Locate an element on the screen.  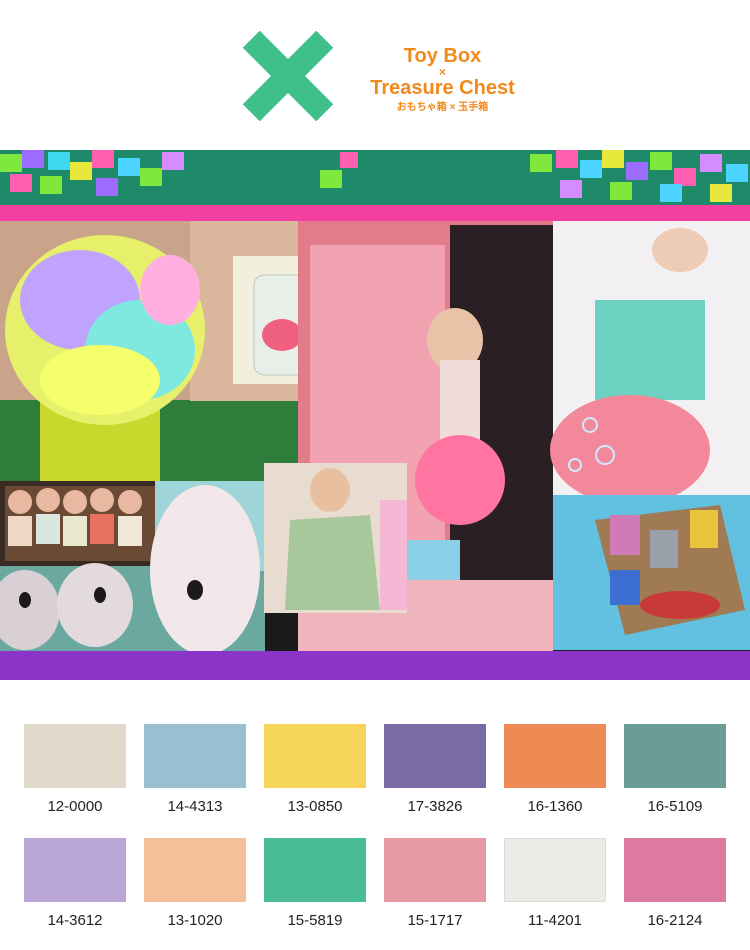
purple-band is located at coordinates (375, 665).